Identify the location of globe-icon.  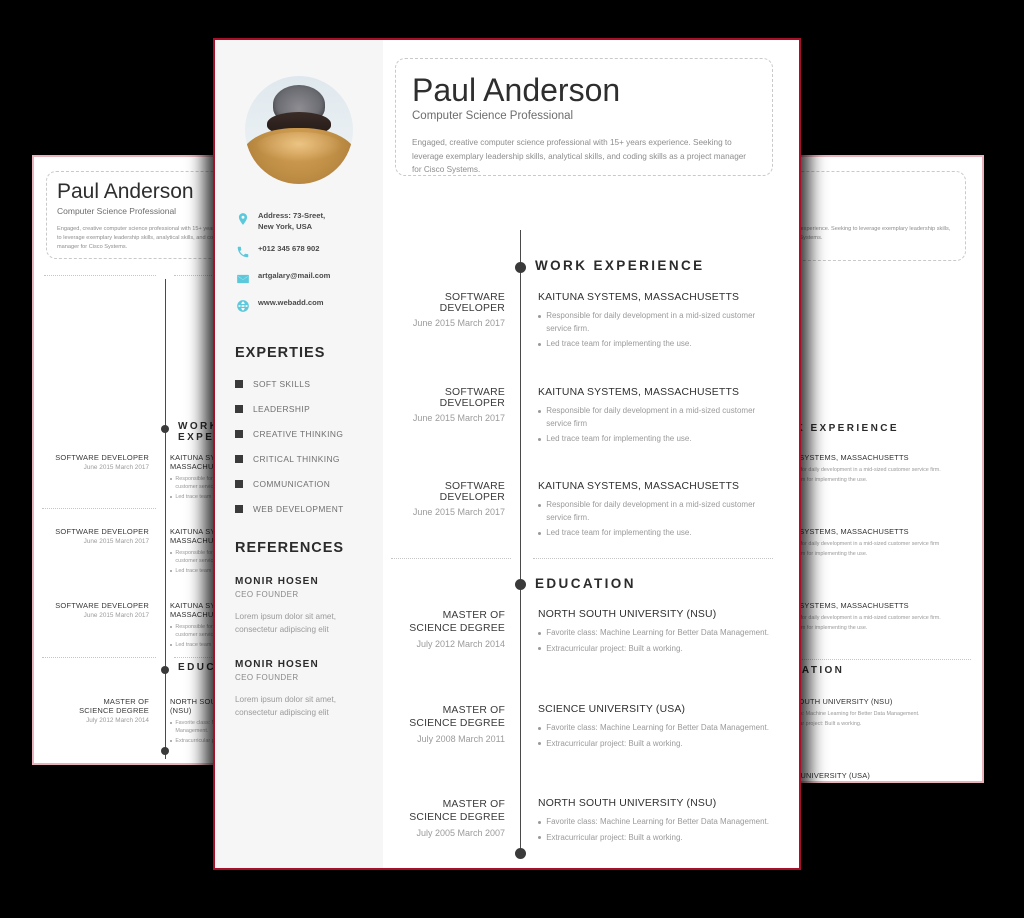
(242, 305).